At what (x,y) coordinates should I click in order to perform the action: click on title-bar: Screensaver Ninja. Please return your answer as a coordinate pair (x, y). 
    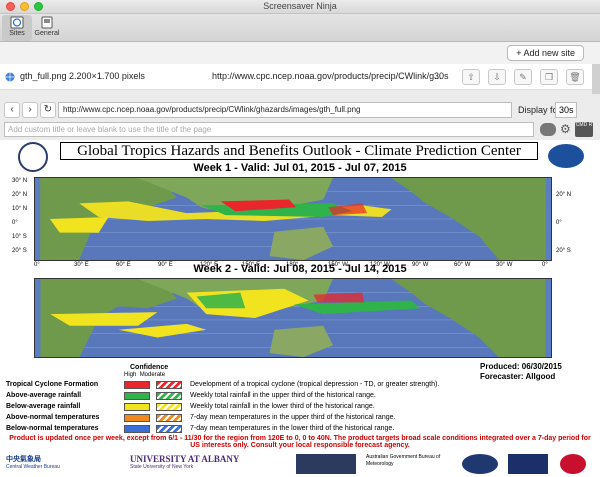
    Looking at the image, I should click on (300, 7).